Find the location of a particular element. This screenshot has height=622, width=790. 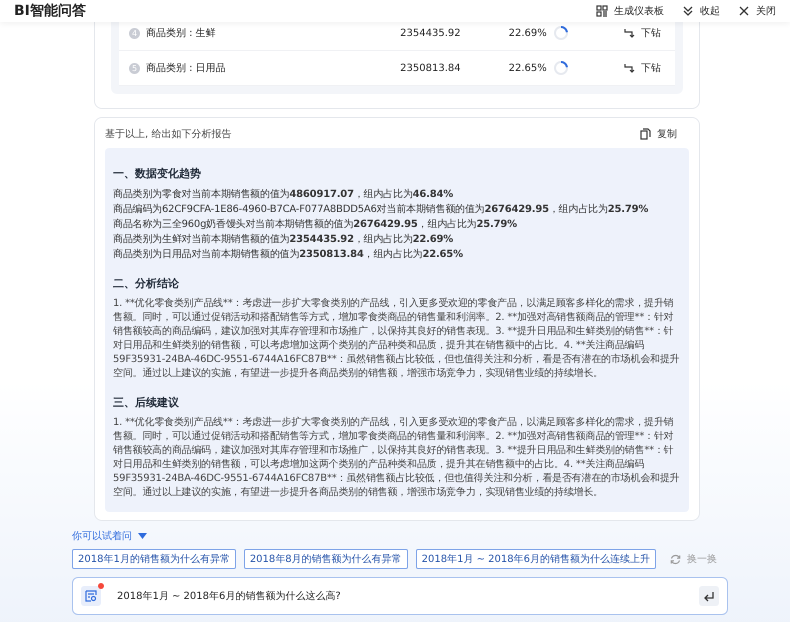

send-button is located at coordinates (709, 596).